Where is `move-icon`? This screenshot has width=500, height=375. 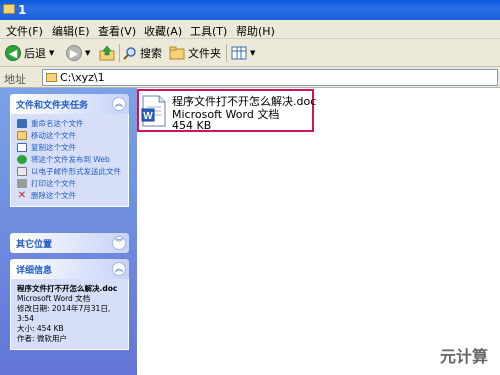 move-icon is located at coordinates (22, 135).